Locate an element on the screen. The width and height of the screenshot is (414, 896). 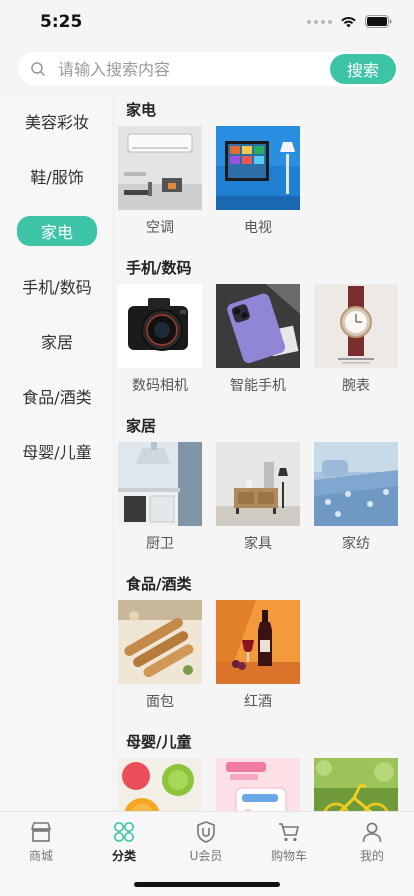
sidebar-item-label: 手机/数码 is located at coordinates (57, 287).